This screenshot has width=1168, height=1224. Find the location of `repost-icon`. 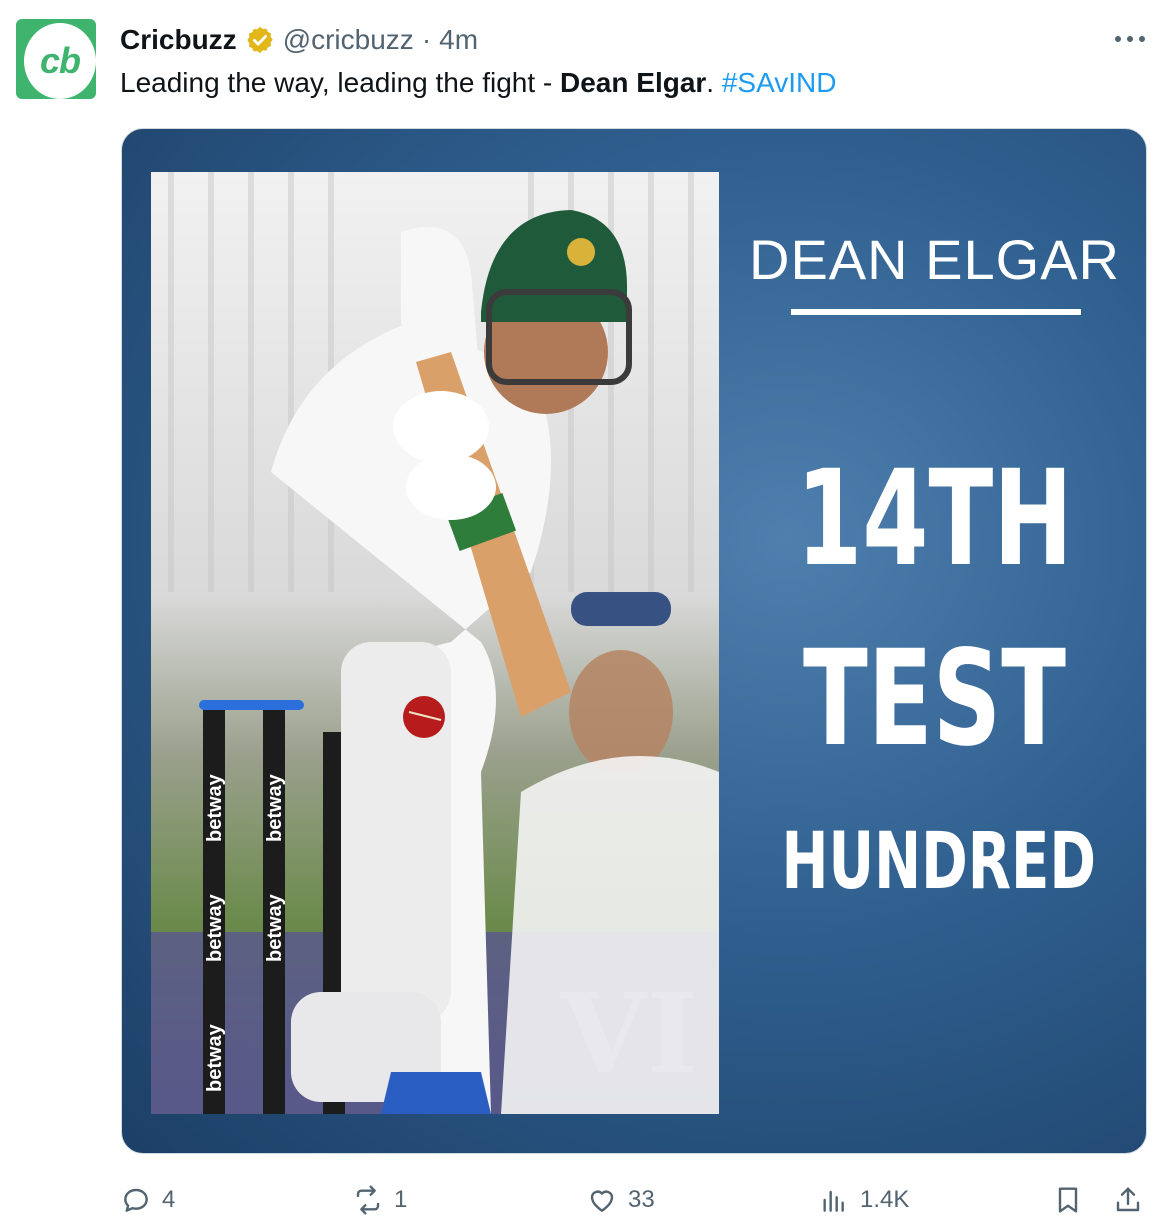

repost-icon is located at coordinates (368, 1200).